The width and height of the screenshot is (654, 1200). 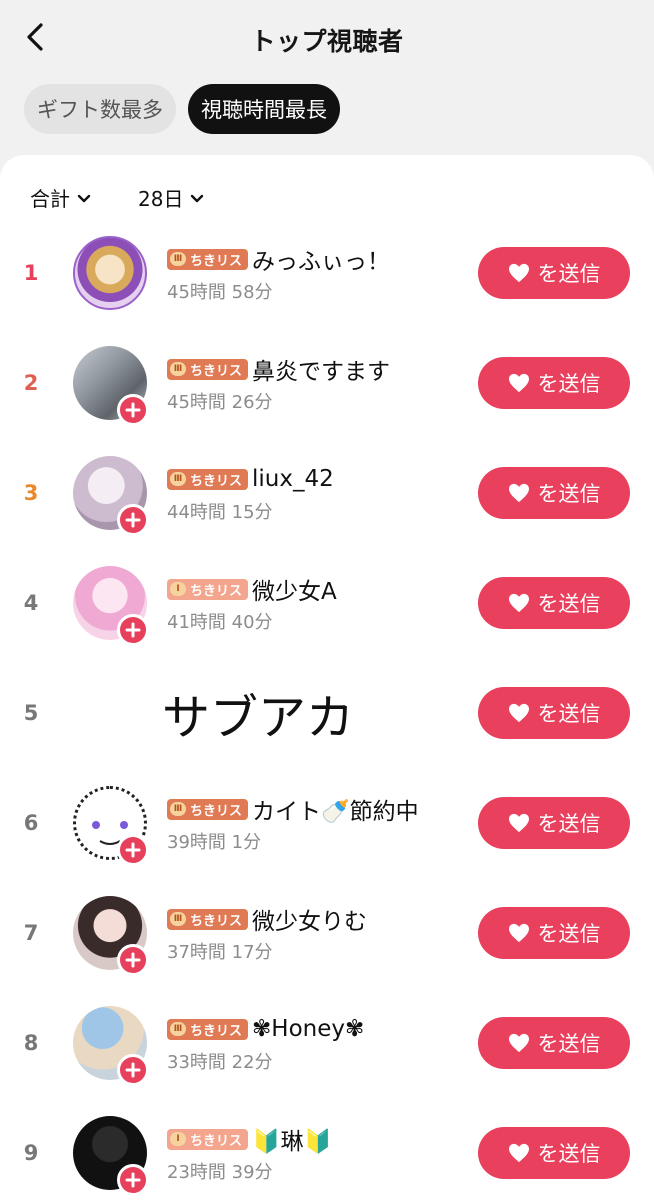 What do you see at coordinates (31, 713) in the screenshot?
I see `rank-number: 5` at bounding box center [31, 713].